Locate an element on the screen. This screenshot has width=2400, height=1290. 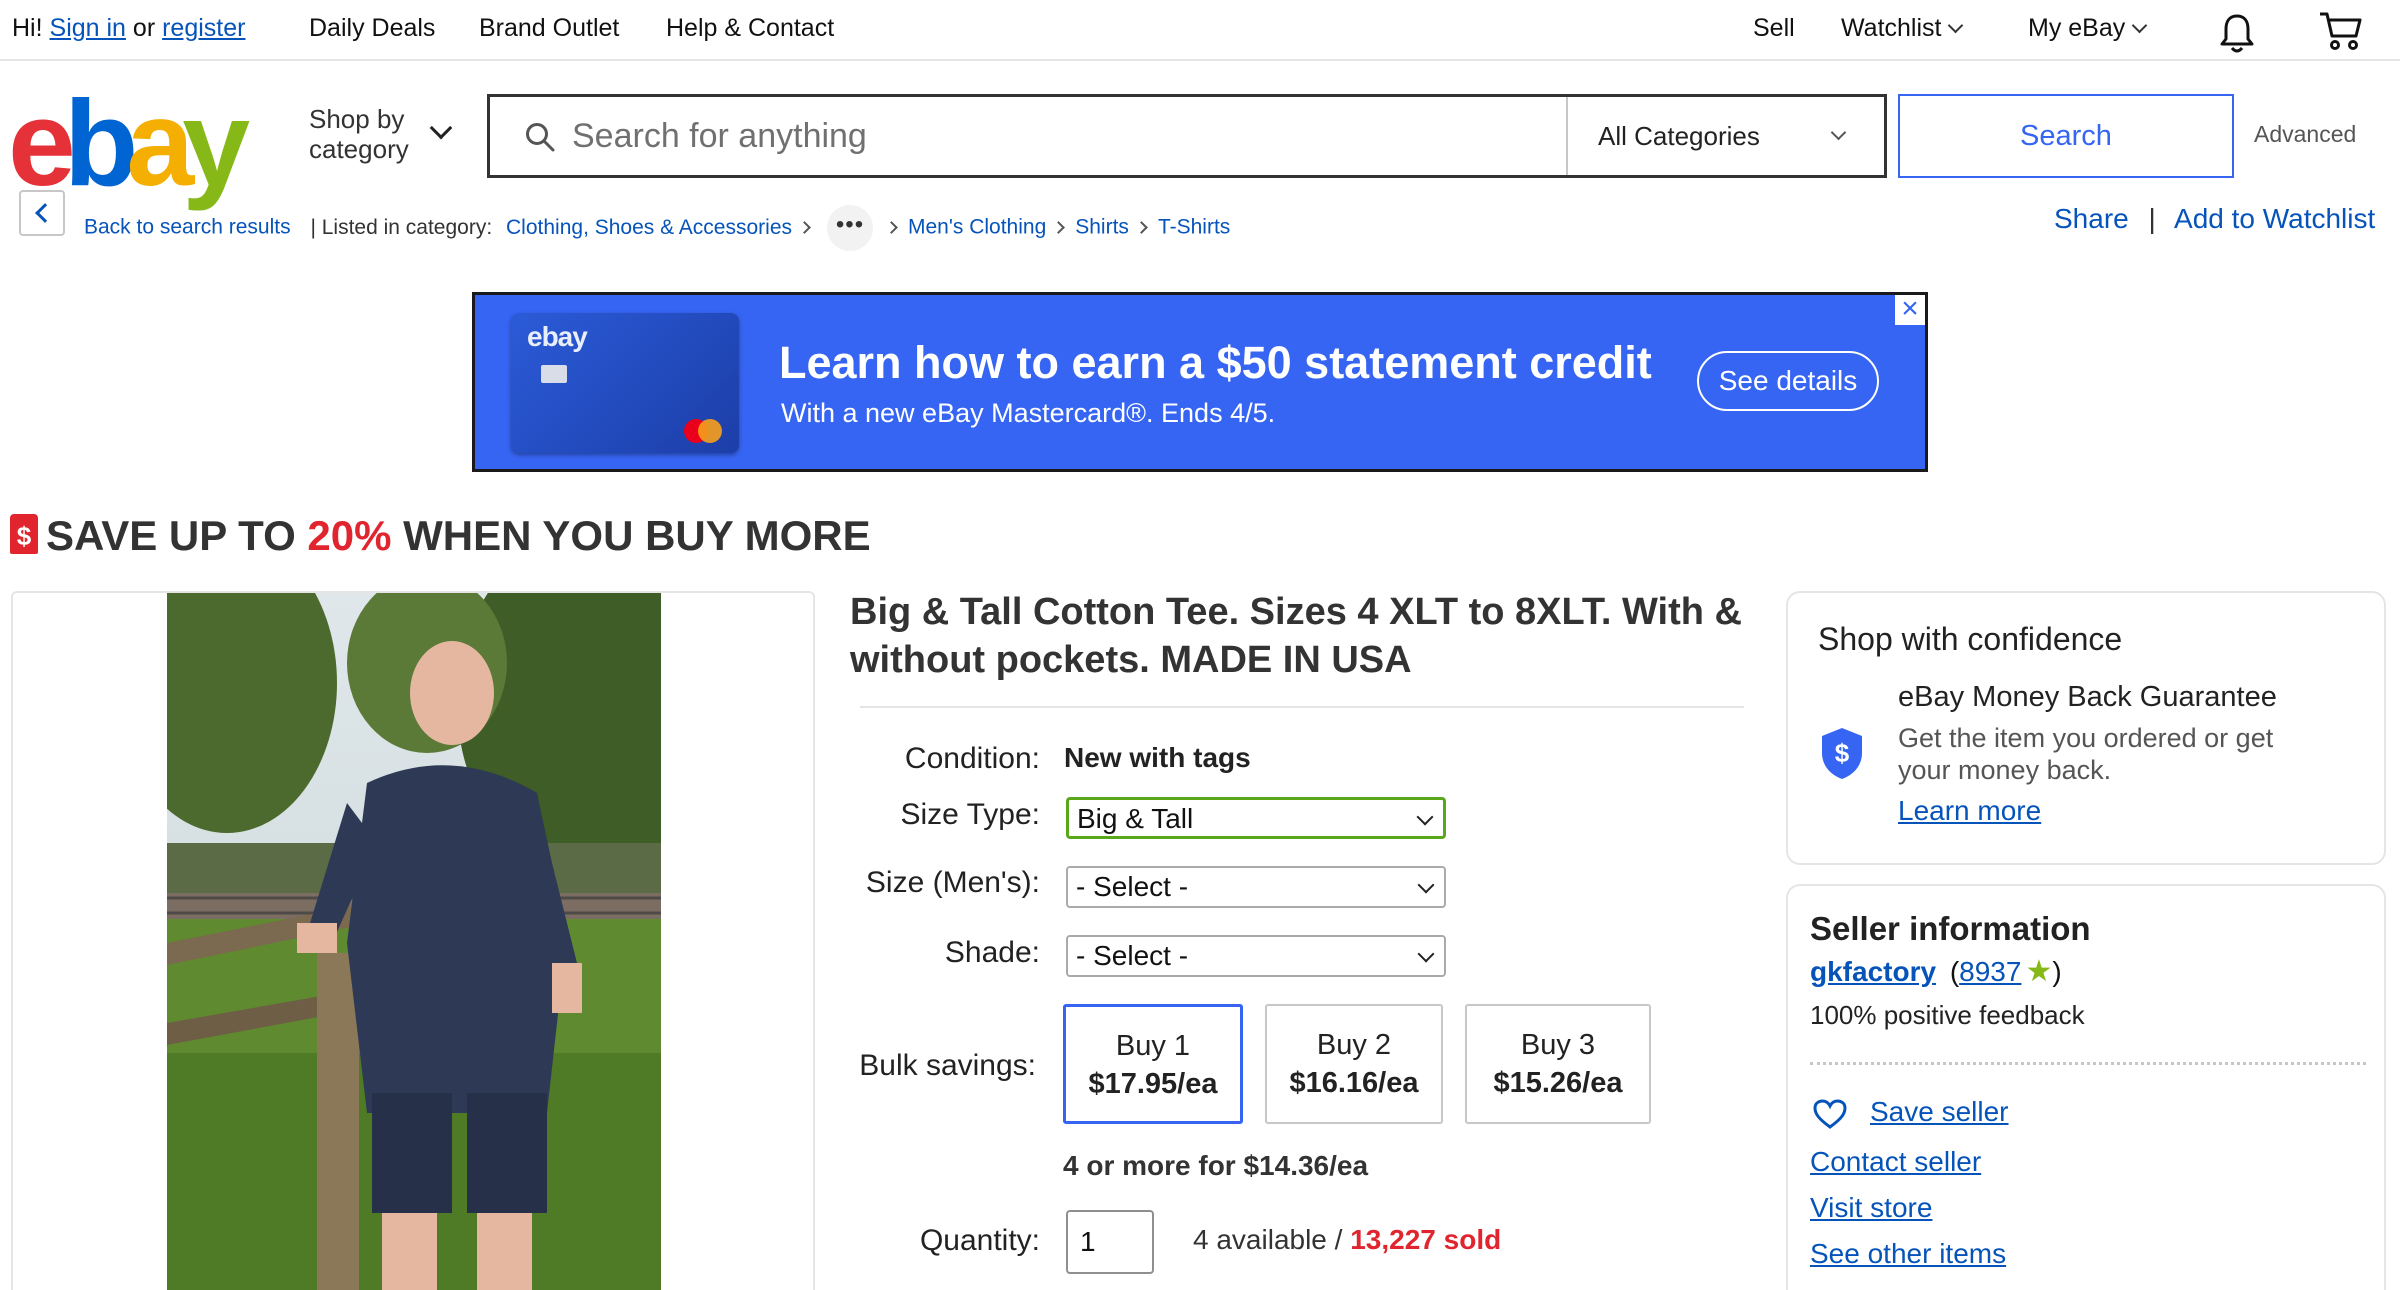
brand-outlet-link: Brand Outlet is located at coordinates (549, 28).